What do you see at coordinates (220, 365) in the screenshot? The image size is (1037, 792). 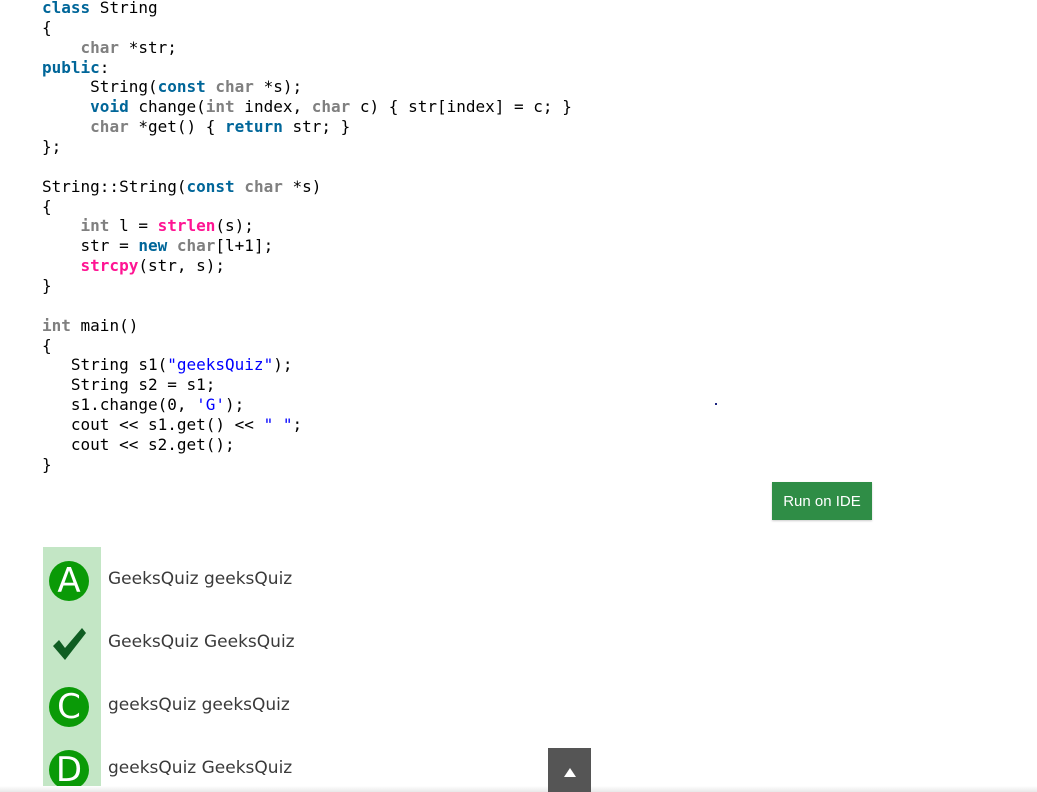 I see `code-token-string: "geeksQuiz"` at bounding box center [220, 365].